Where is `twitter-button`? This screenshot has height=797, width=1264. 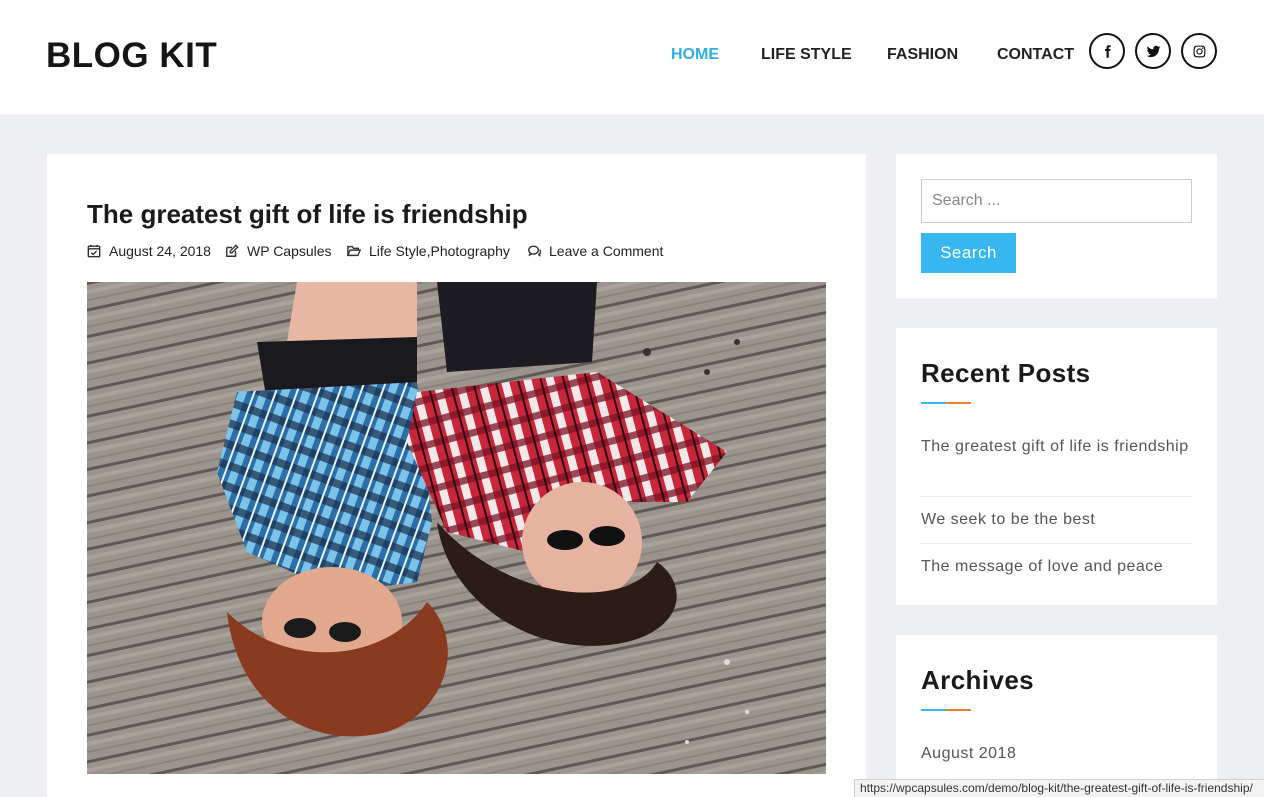
twitter-button is located at coordinates (1153, 51).